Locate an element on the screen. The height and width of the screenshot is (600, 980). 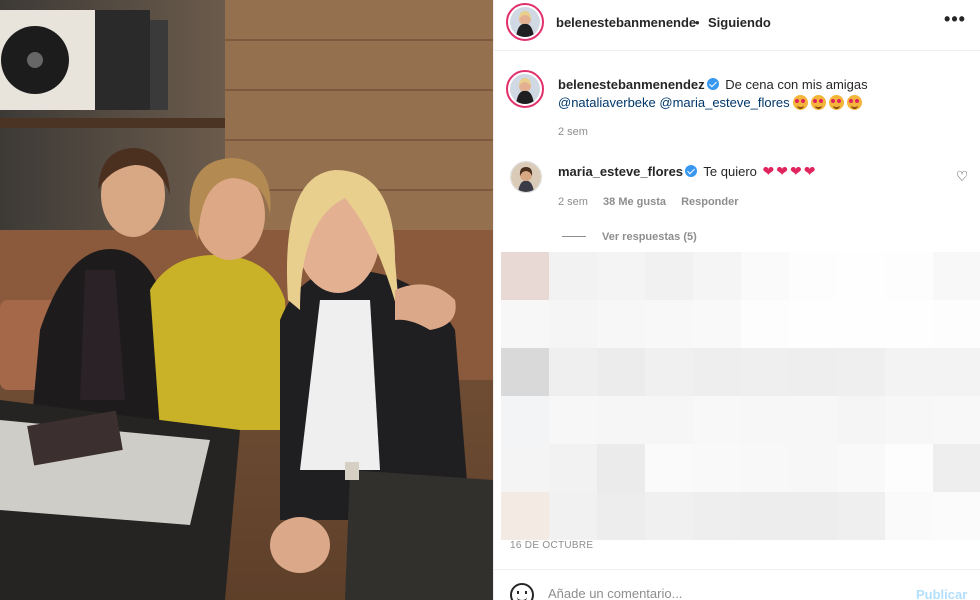
view-replies-button: Ver respuestas (5) is located at coordinates (629, 237).